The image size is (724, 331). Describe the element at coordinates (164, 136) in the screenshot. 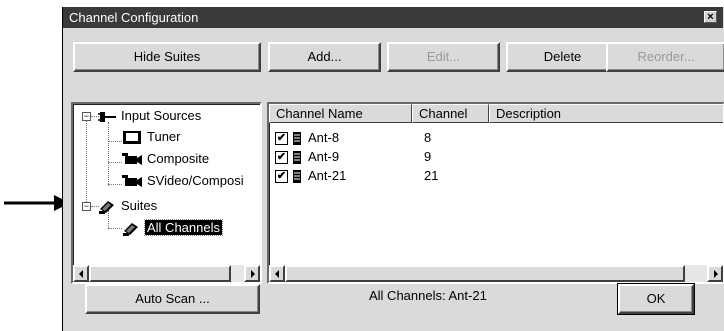

I see `tree-item-label: Tuner` at that location.